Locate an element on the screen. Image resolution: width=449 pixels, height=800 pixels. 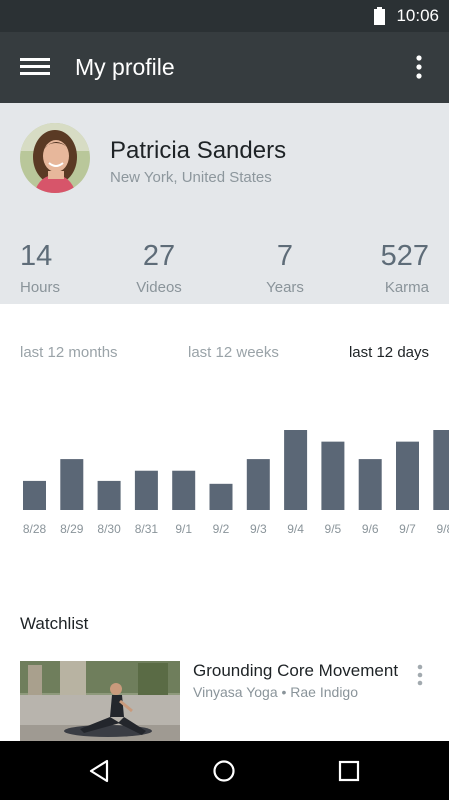
video-title: Grounding Core Movement is located at coordinates (295, 671).